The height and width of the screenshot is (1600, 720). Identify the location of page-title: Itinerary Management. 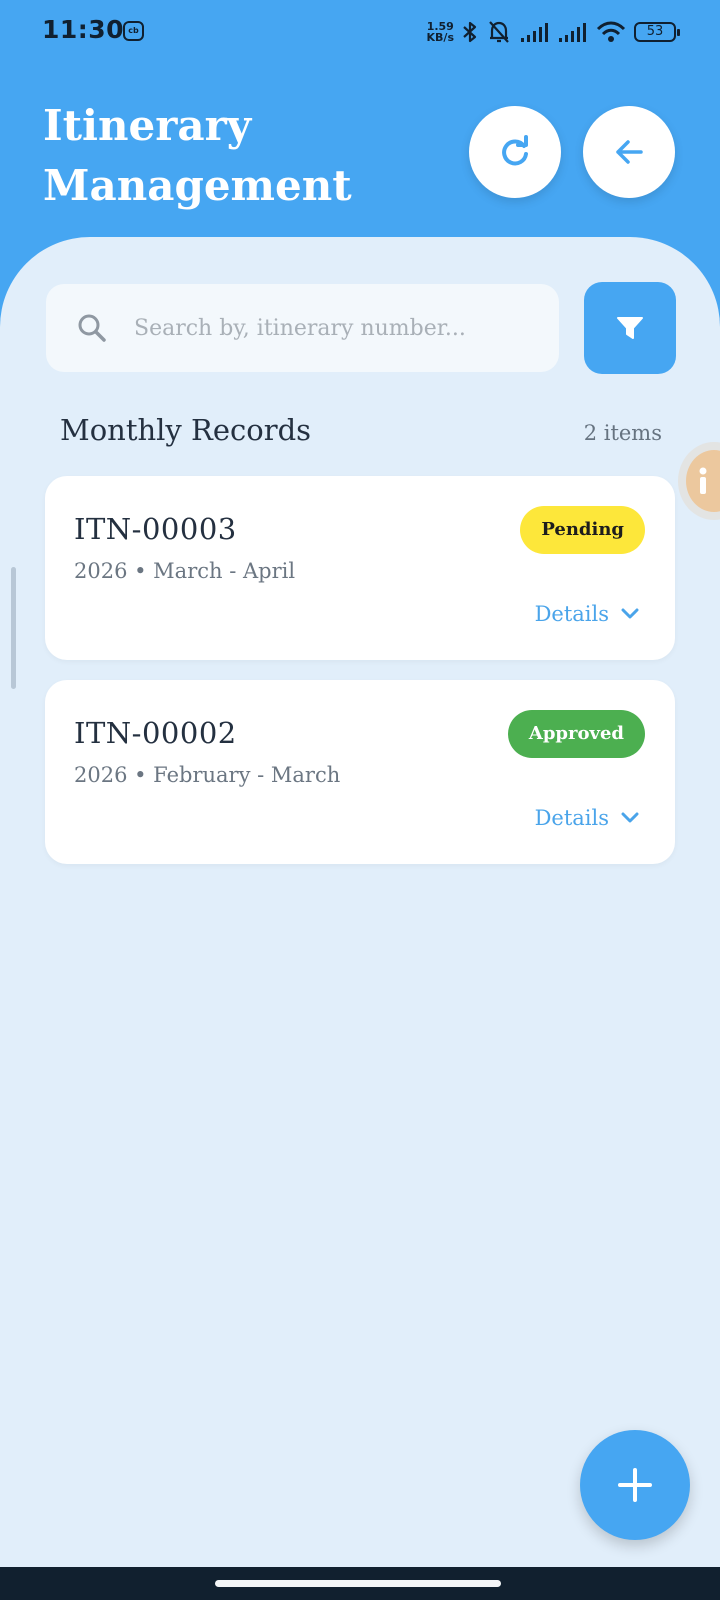
(197, 155).